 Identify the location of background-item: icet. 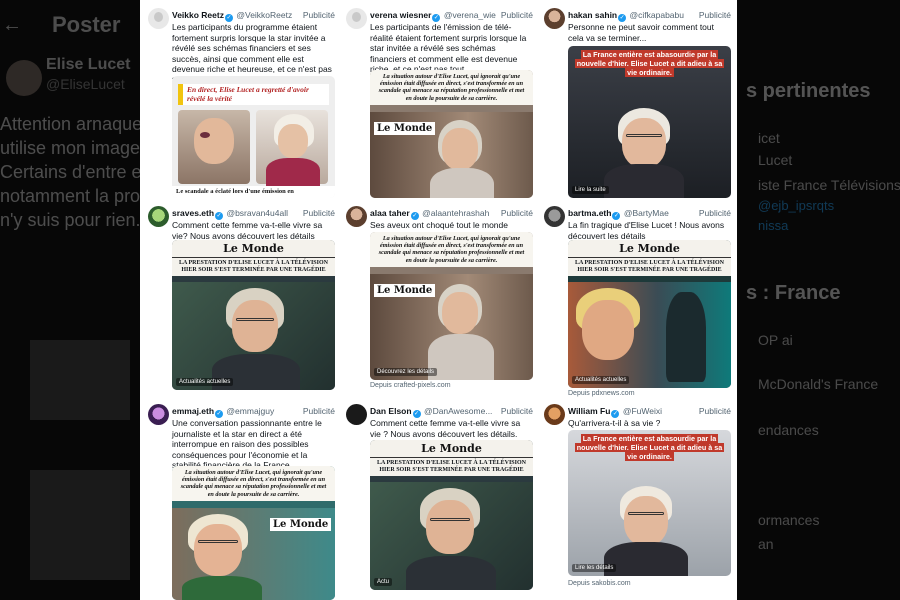
(769, 138).